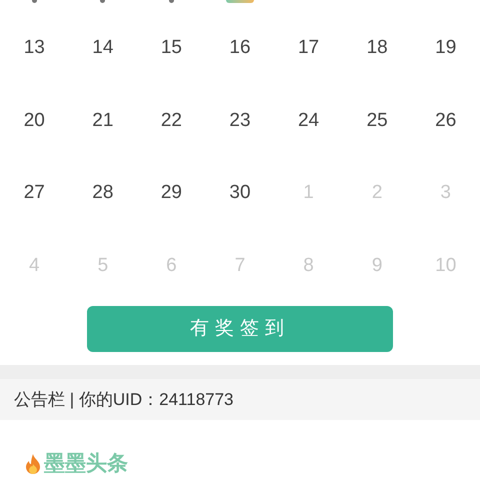  What do you see at coordinates (103, 48) in the screenshot?
I see `calendar-day: 14` at bounding box center [103, 48].